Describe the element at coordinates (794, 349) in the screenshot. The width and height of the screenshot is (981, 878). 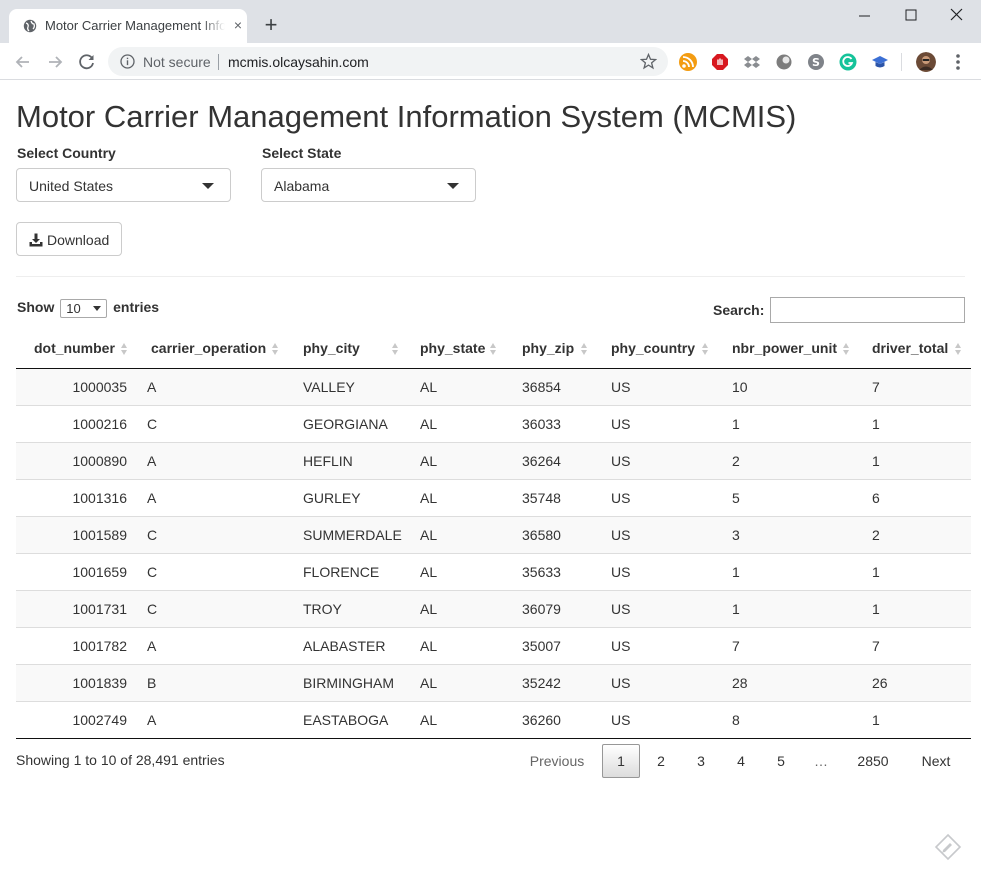
I see `column-header: nbr_power_unit` at that location.